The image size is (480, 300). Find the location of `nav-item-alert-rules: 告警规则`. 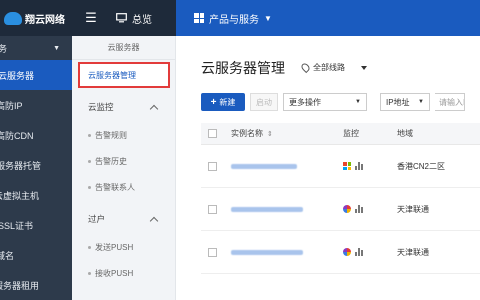

nav-item-alert-rules: 告警规则 is located at coordinates (123, 135).